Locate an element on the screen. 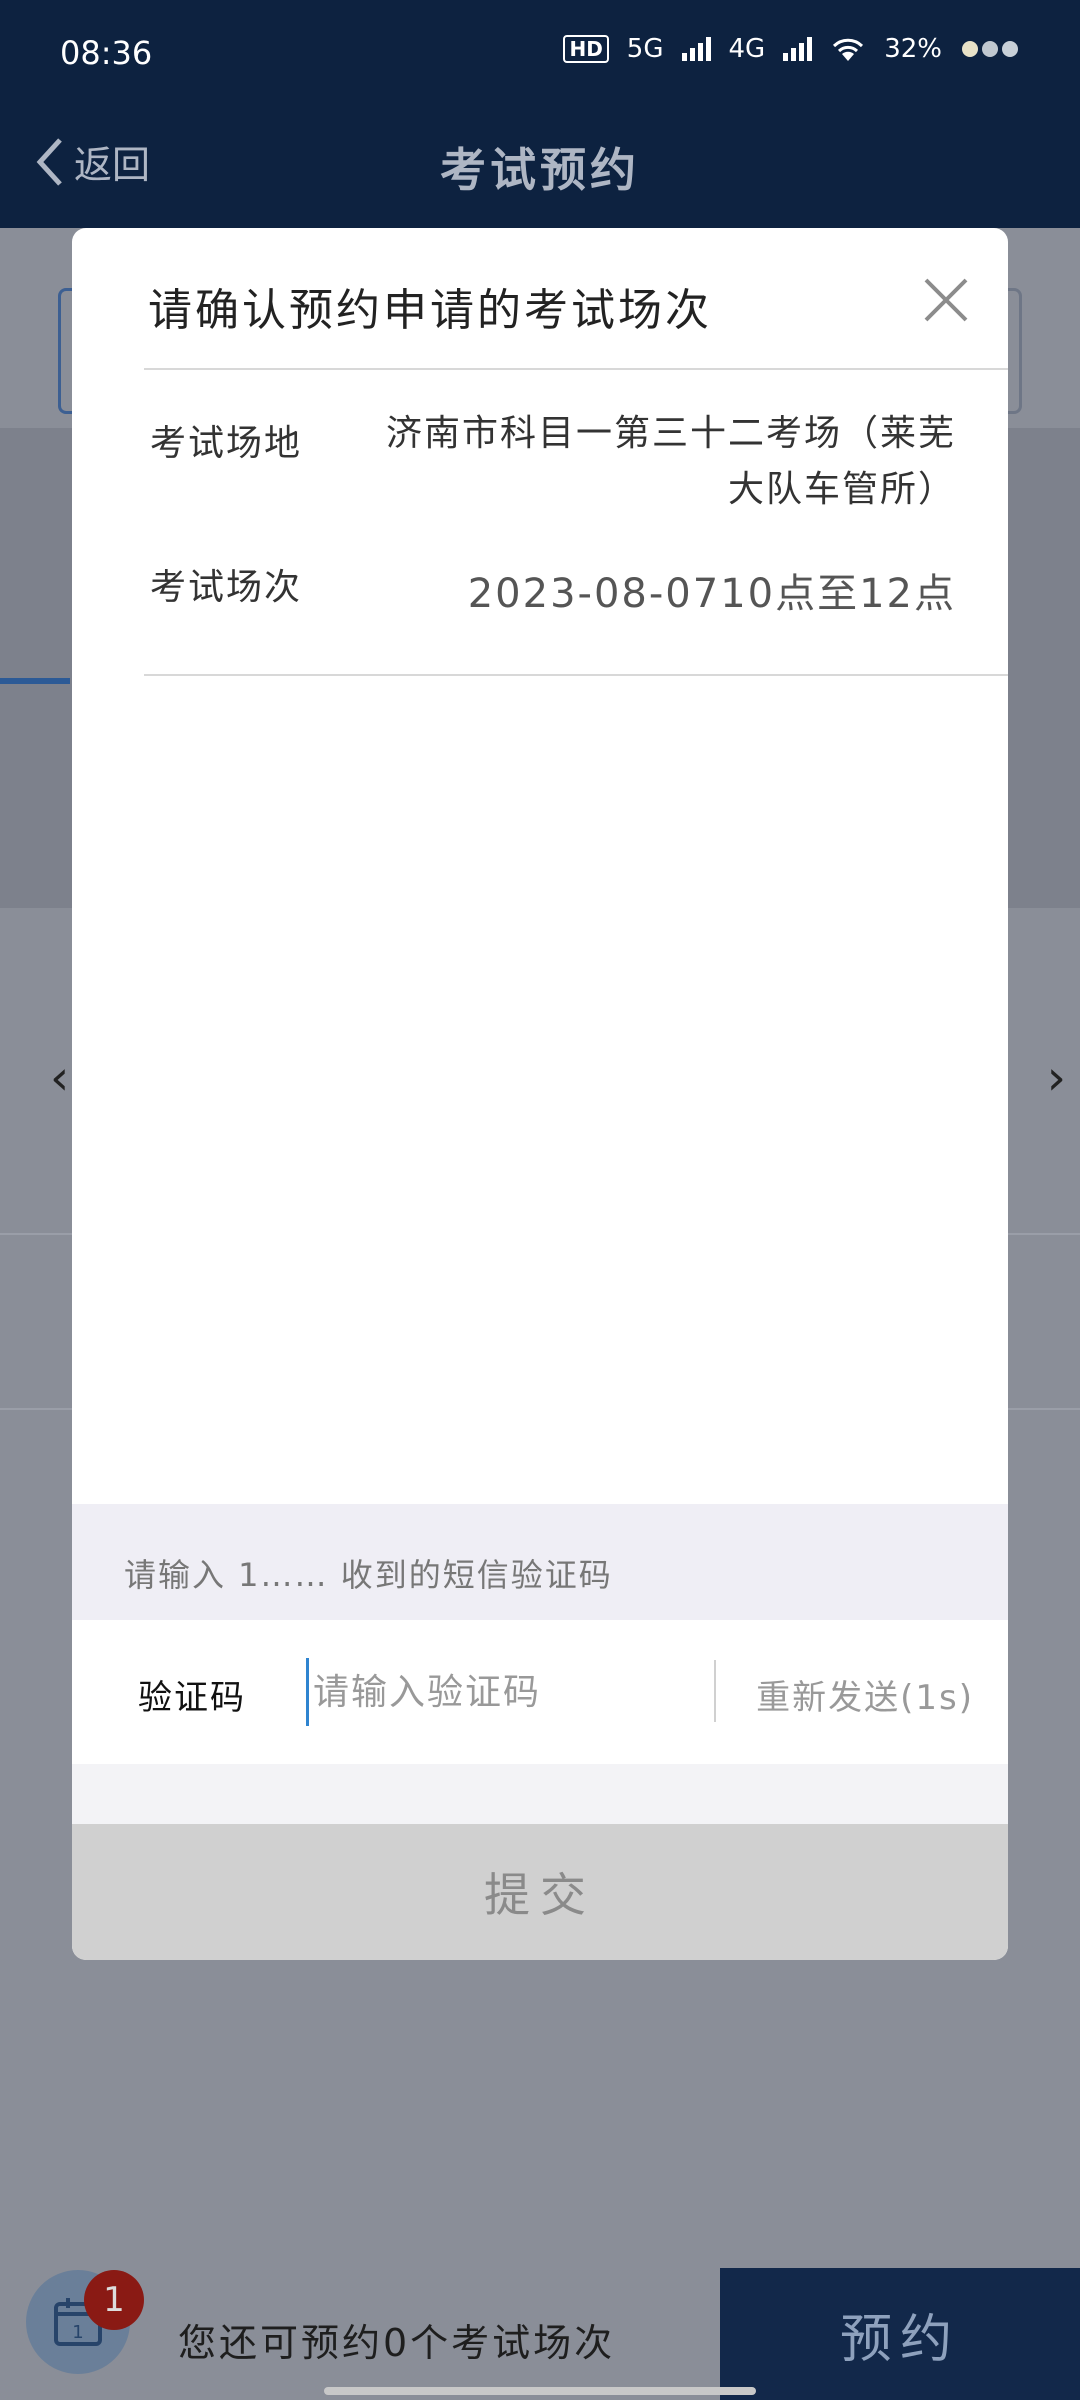 This screenshot has height=2400, width=1080. verification-code-row: 验证码 重新发送(1s) is located at coordinates (540, 1692).